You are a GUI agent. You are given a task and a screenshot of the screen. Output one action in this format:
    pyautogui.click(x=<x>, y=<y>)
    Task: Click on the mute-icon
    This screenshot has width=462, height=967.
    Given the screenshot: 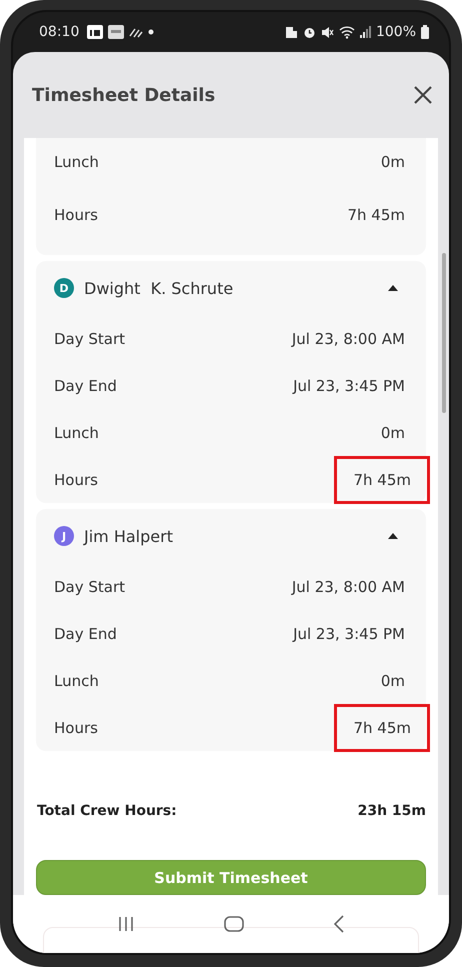 What is the action you would take?
    pyautogui.click(x=327, y=32)
    